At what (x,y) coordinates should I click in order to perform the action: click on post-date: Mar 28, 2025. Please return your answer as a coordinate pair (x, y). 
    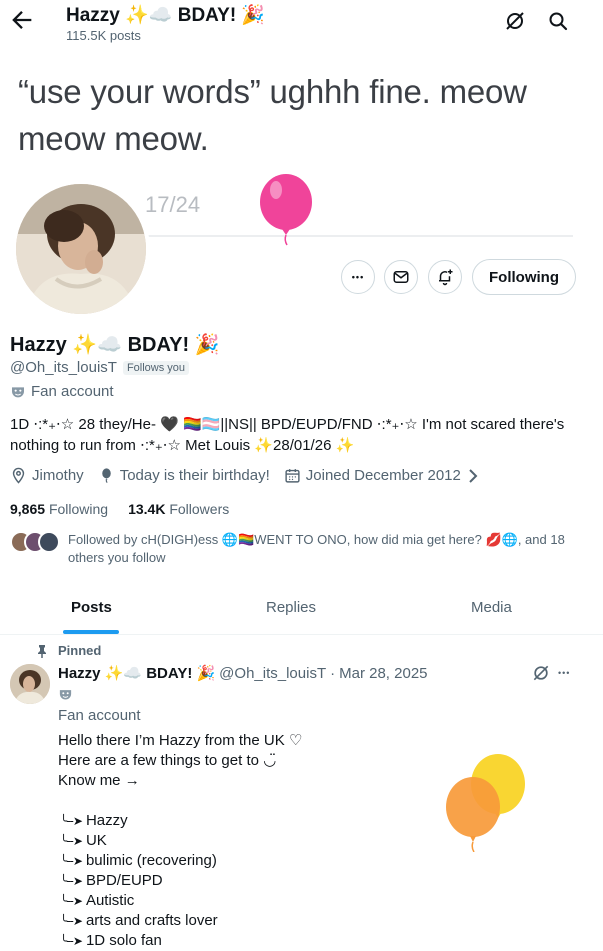
    Looking at the image, I should click on (383, 673).